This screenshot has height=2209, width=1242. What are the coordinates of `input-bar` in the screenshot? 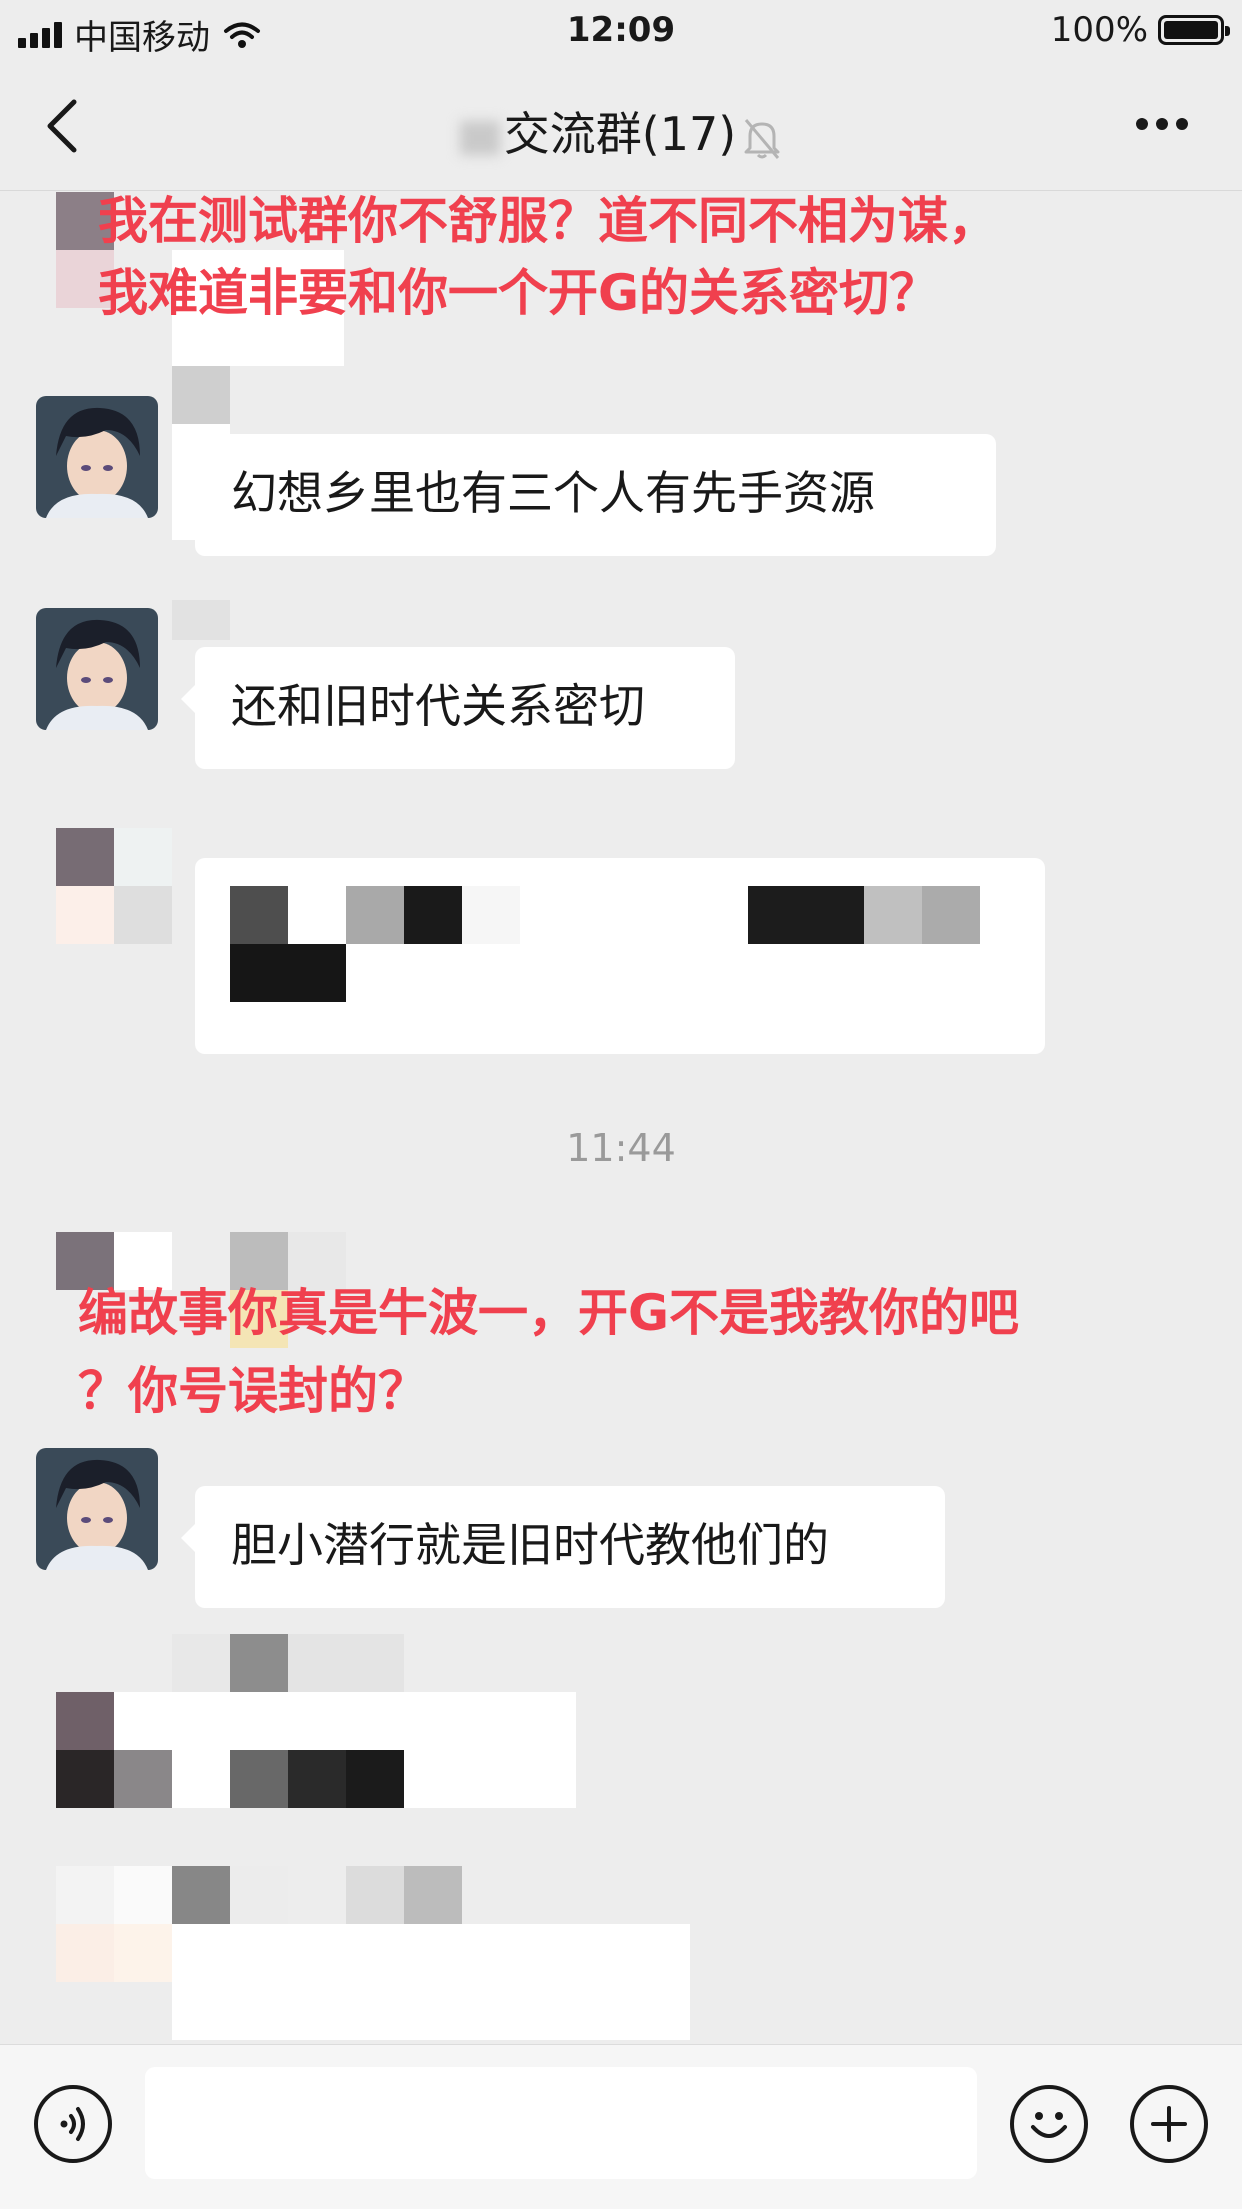 It's located at (621, 2126).